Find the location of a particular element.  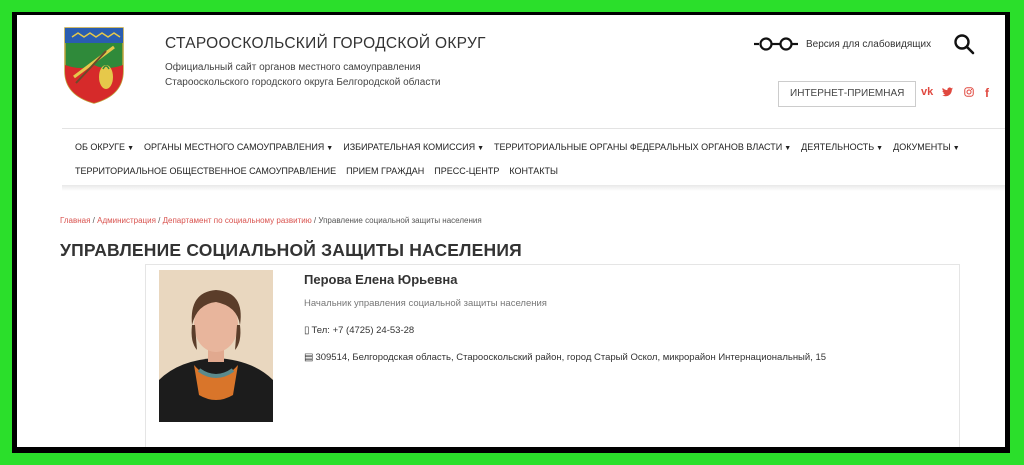

breadcrumb-home: Главная is located at coordinates (75, 220).